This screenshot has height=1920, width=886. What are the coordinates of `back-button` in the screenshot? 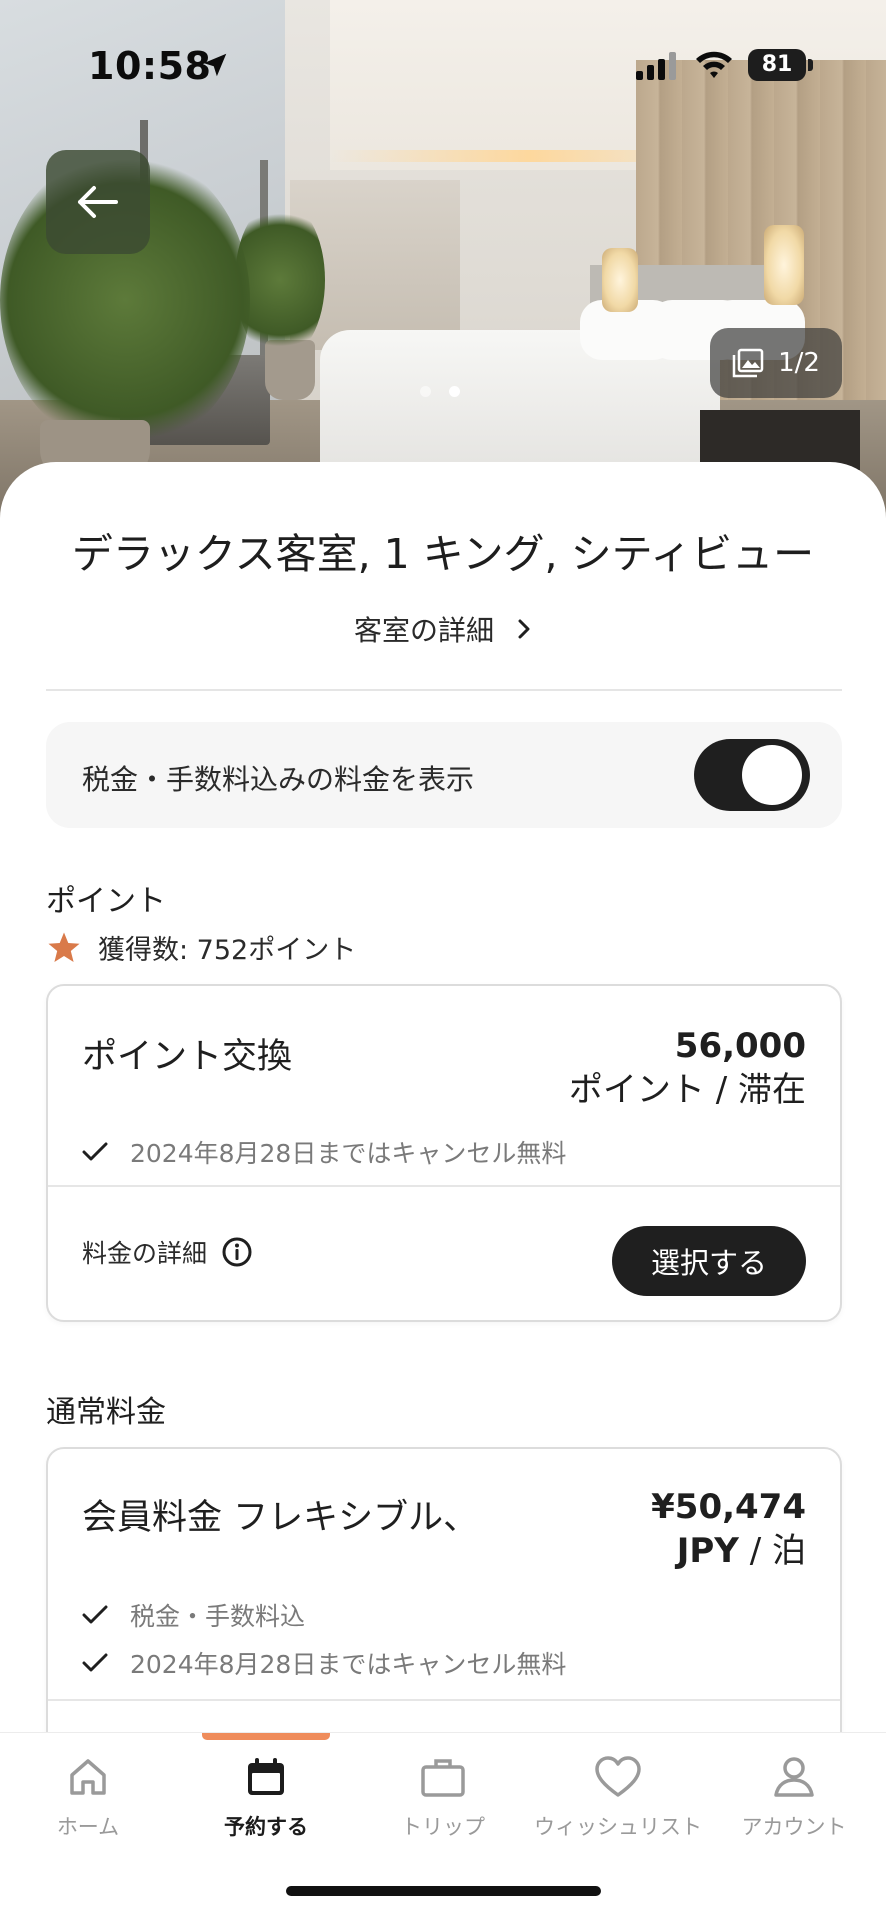 It's located at (98, 202).